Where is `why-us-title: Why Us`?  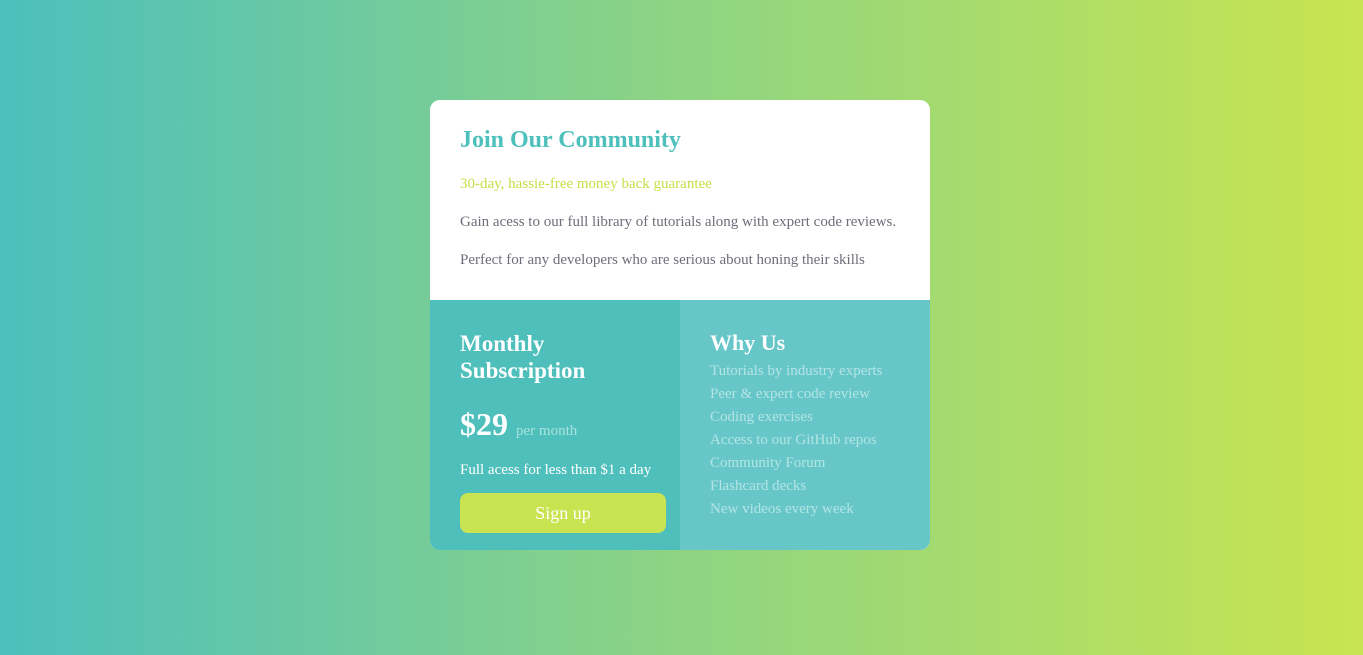 why-us-title: Why Us is located at coordinates (748, 342).